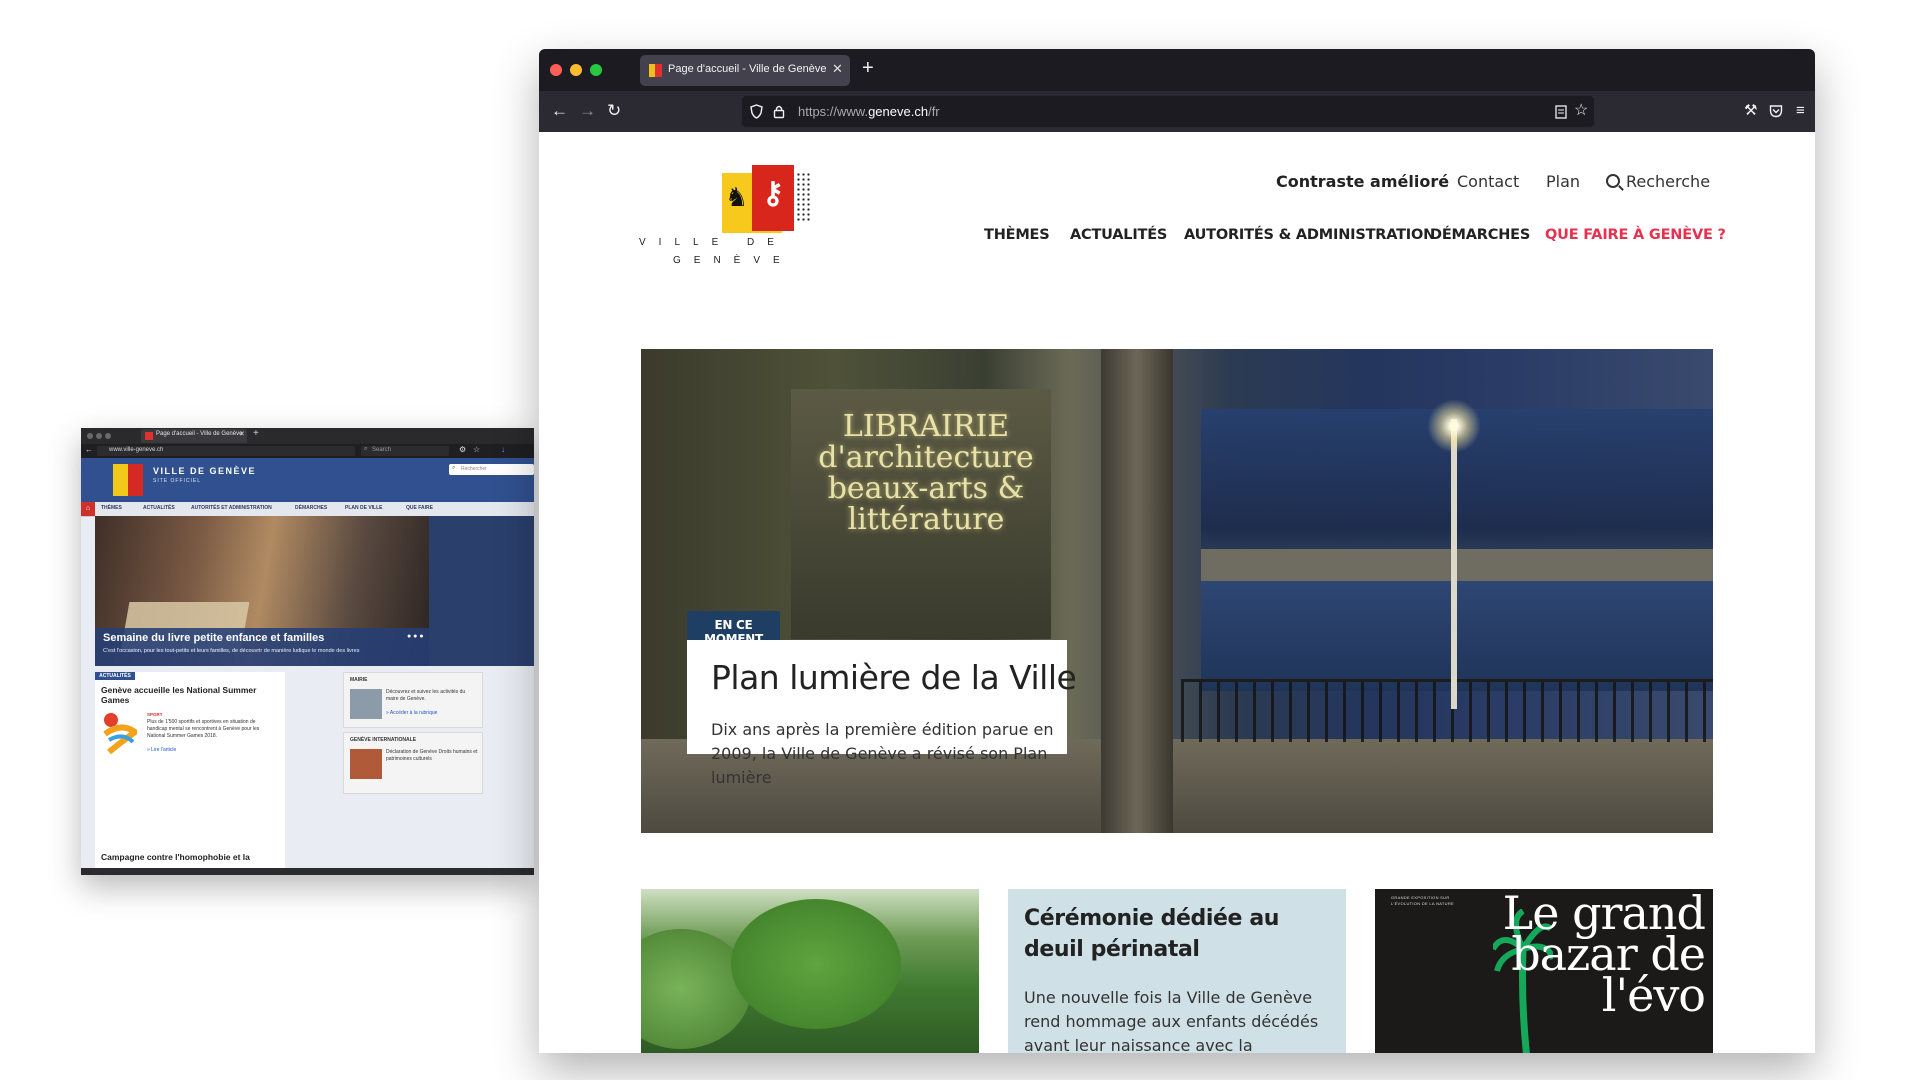  I want to click on key-icon, so click(135, 480).